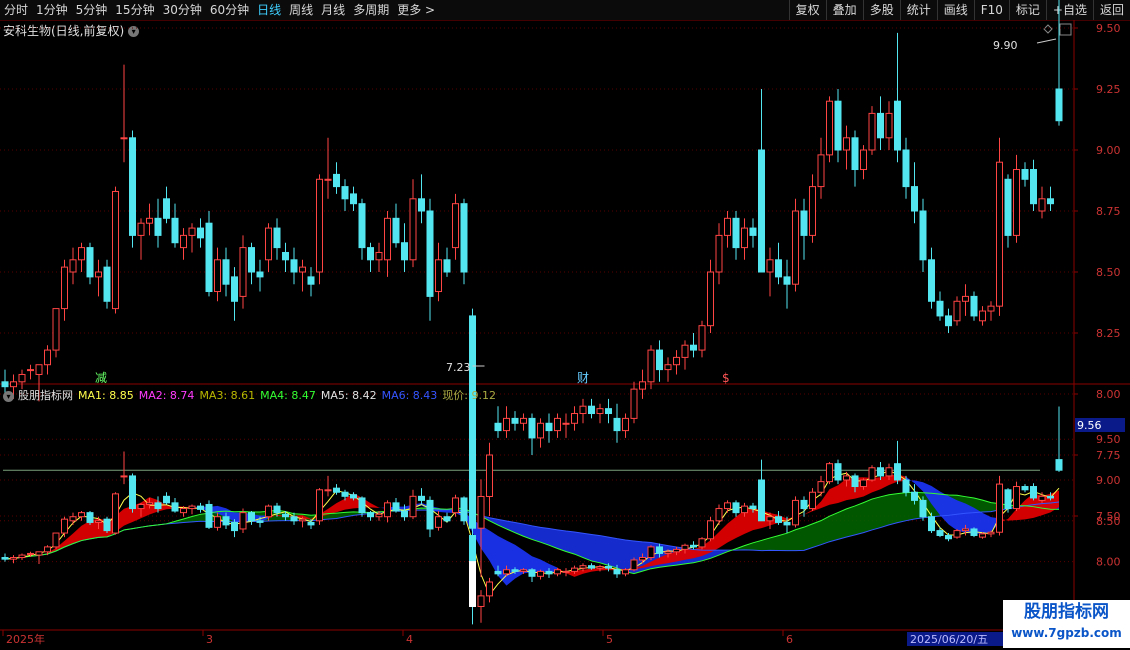 The image size is (1130, 650). I want to click on chevron-down-icon: ▾, so click(8, 396).